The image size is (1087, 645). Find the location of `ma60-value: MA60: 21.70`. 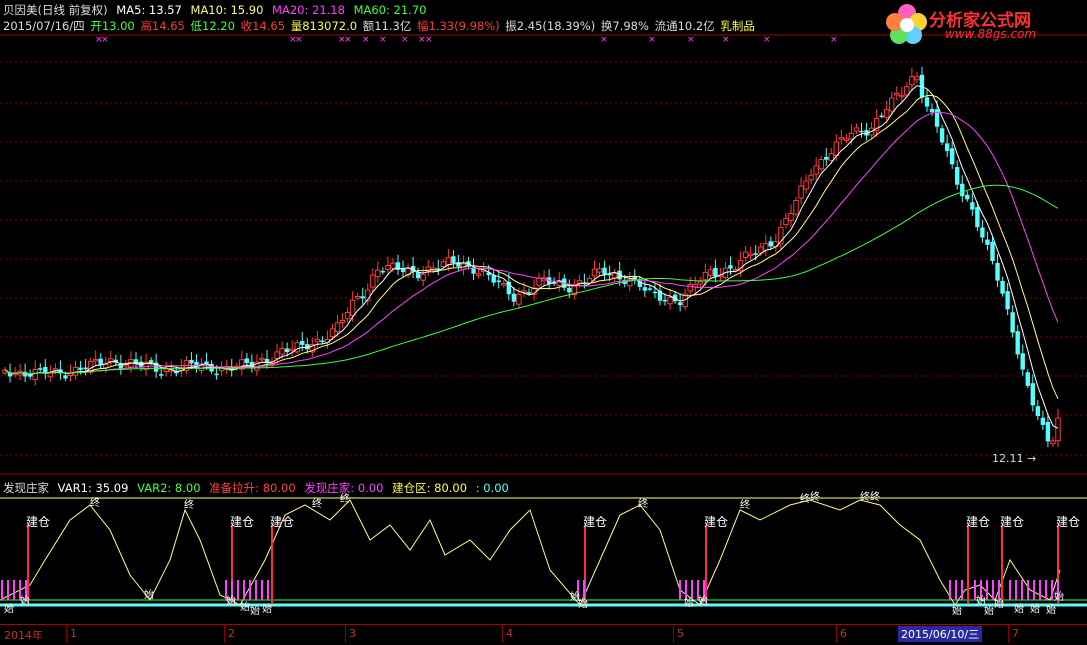

ma60-value: MA60: 21.70 is located at coordinates (390, 10).